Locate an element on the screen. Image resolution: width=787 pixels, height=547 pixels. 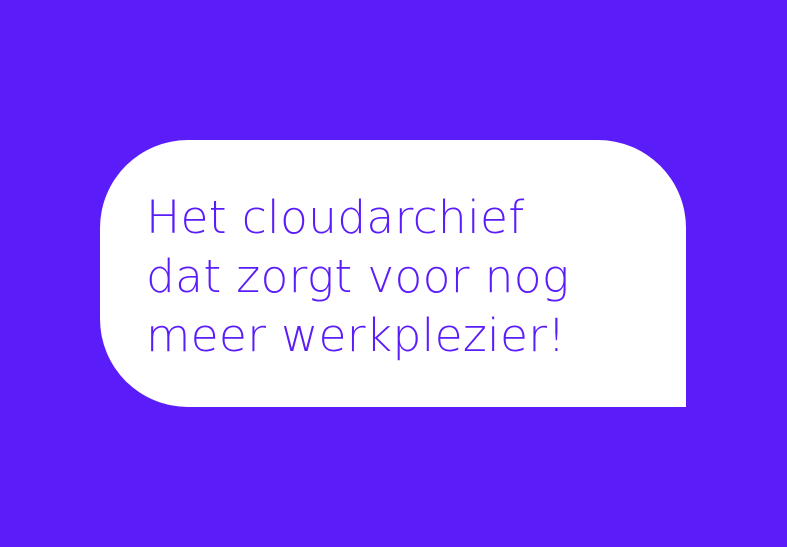
headline-line-1: Het cloudarchief is located at coordinates (335, 217).